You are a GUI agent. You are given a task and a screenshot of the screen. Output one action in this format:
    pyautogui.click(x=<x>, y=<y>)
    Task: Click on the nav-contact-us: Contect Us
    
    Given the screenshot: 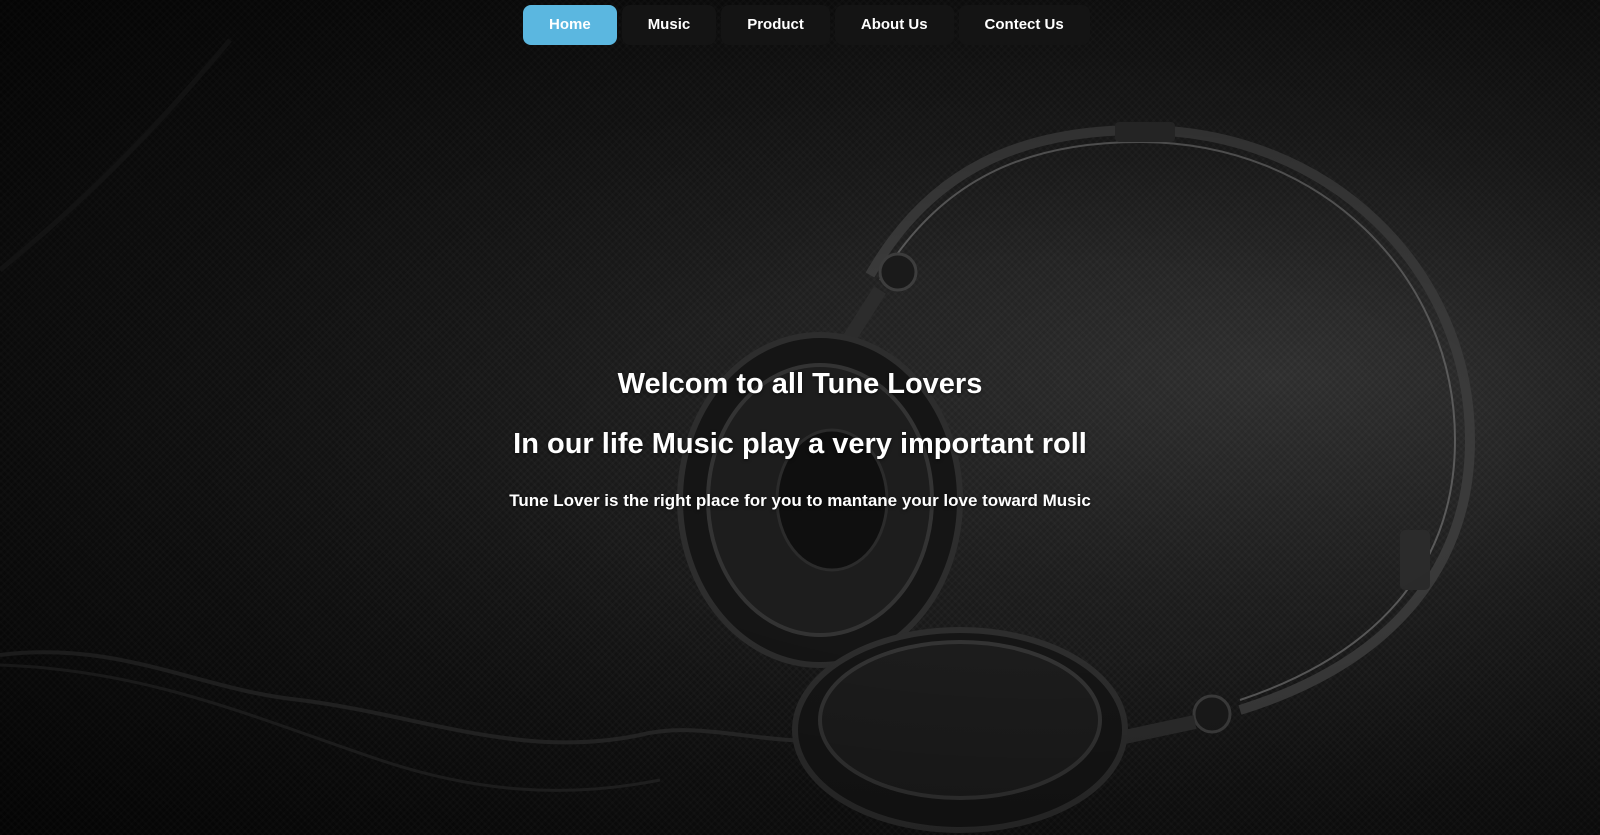 What is the action you would take?
    pyautogui.click(x=1024, y=25)
    